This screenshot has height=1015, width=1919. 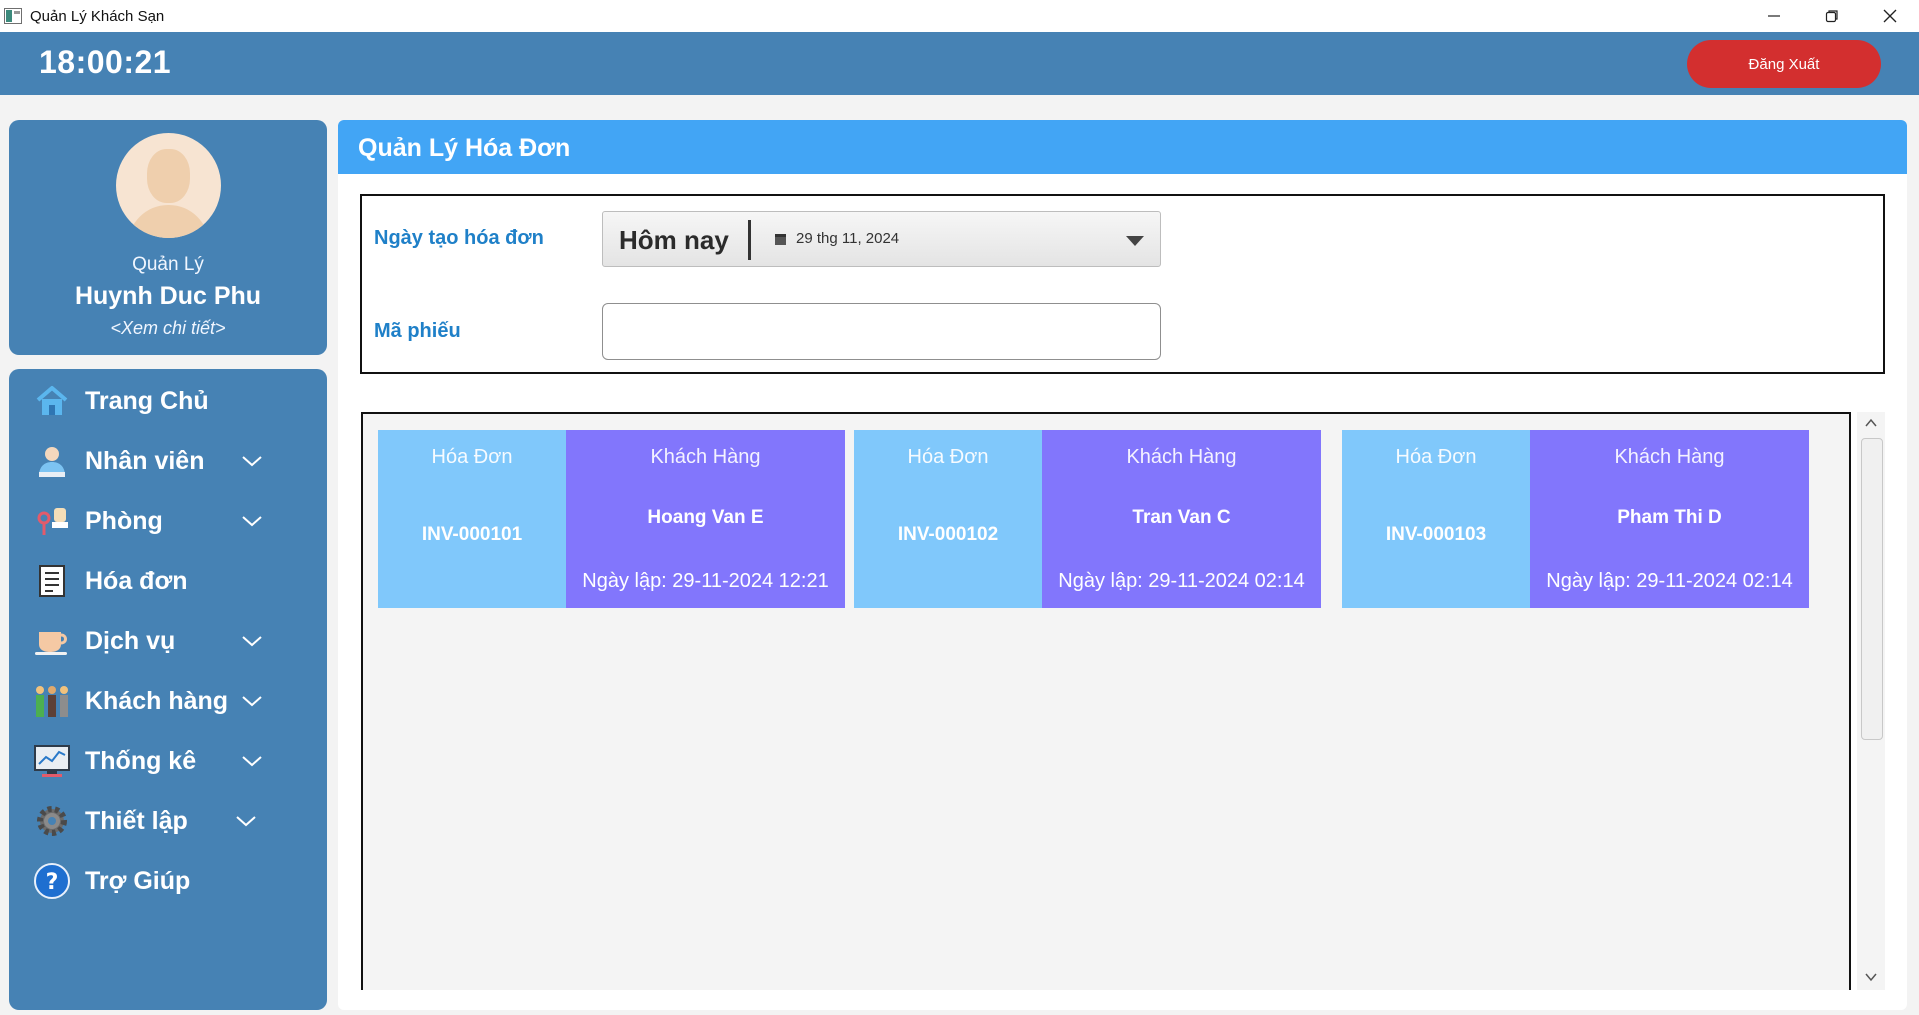 I want to click on customer-name: Pham Thi D, so click(x=1669, y=517).